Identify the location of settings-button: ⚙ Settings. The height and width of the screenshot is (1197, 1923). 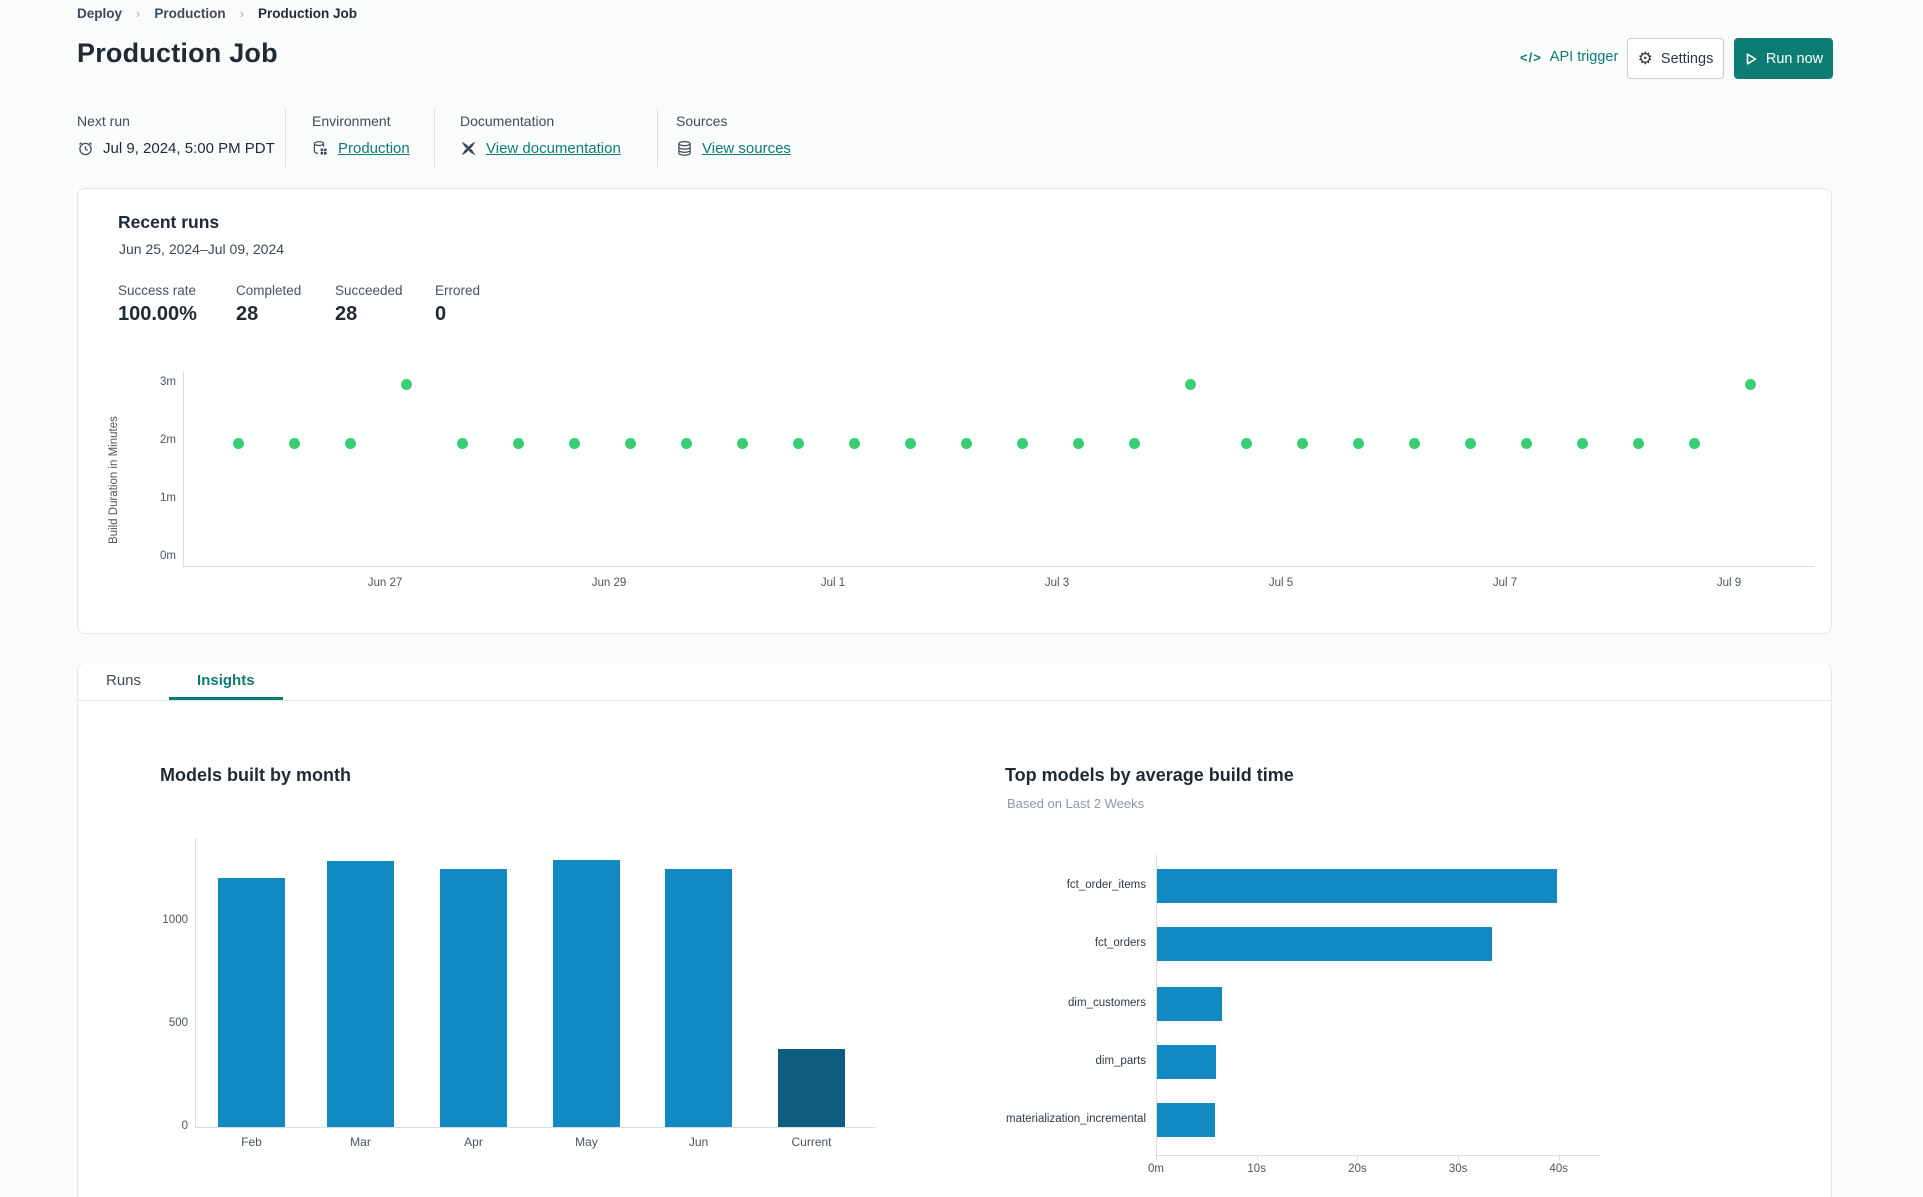
(1675, 58).